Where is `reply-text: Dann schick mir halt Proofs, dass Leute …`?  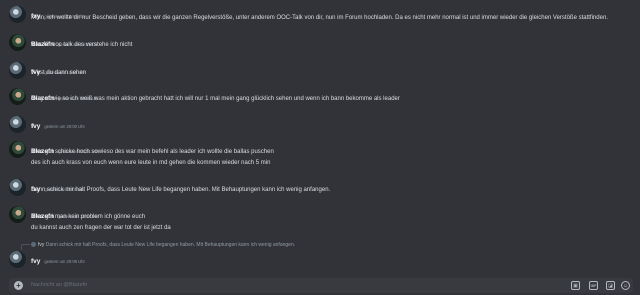 reply-text: Dann schick mir halt Proofs, dass Leute … is located at coordinates (170, 245).